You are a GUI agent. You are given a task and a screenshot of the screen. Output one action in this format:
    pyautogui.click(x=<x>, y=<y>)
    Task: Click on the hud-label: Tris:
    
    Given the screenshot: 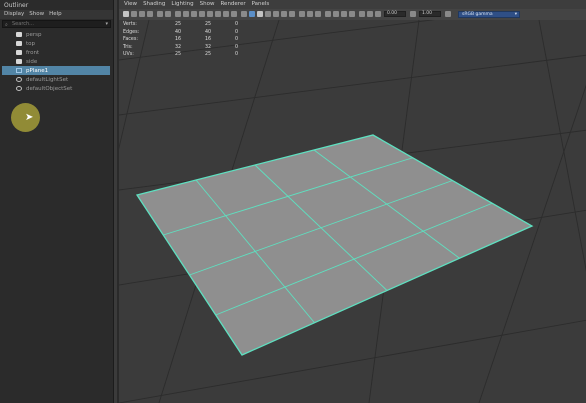 What is the action you would take?
    pyautogui.click(x=128, y=47)
    